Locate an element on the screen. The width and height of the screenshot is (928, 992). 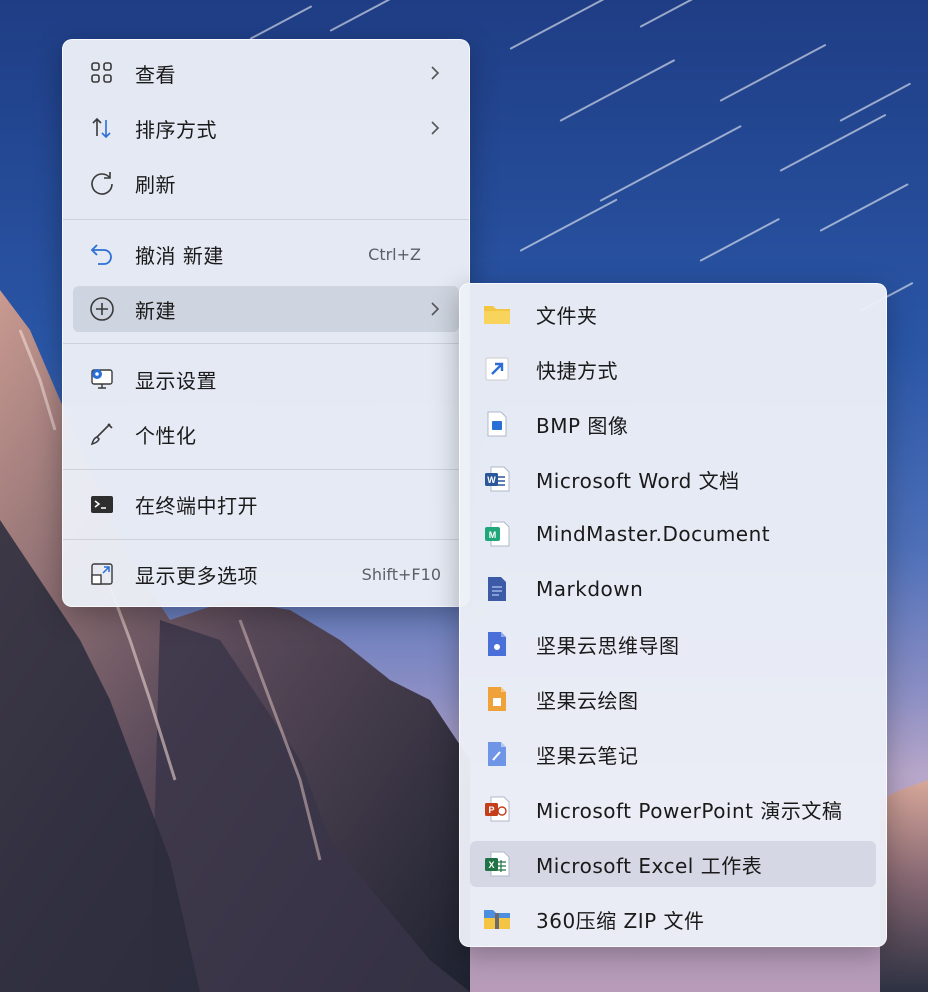
refresh-icon is located at coordinates (102, 183).